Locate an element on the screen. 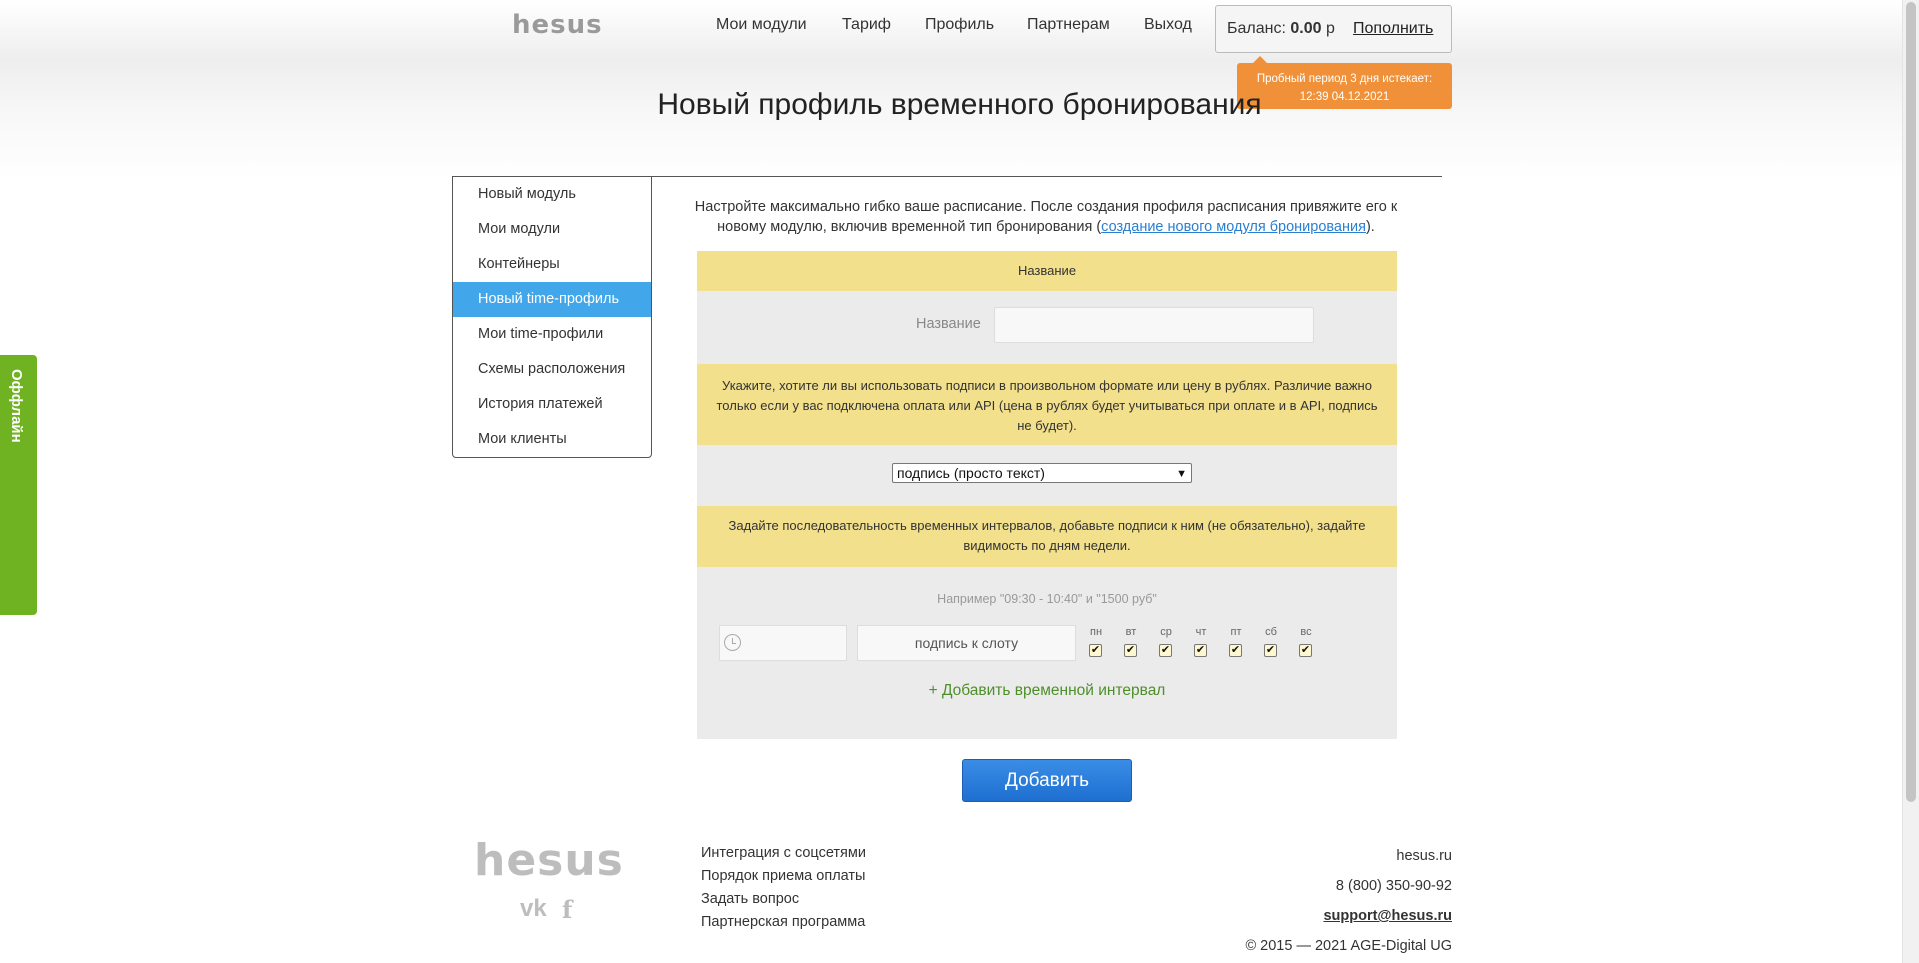 The width and height of the screenshot is (1919, 963). scrollbar-thumb is located at coordinates (1911, 402).